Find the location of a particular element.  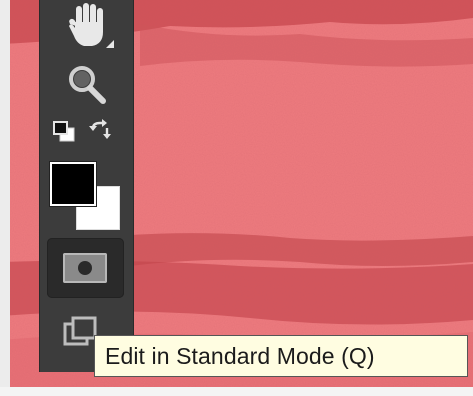

color-swatches is located at coordinates (86, 197).